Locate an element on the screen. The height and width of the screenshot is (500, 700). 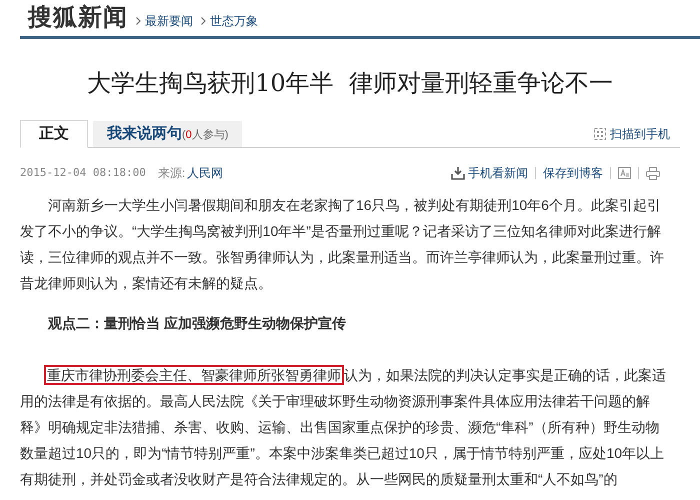
article-title: 大学生掏鸟获刑10年半 律师对量刑轻重争论不一 is located at coordinates (350, 83).